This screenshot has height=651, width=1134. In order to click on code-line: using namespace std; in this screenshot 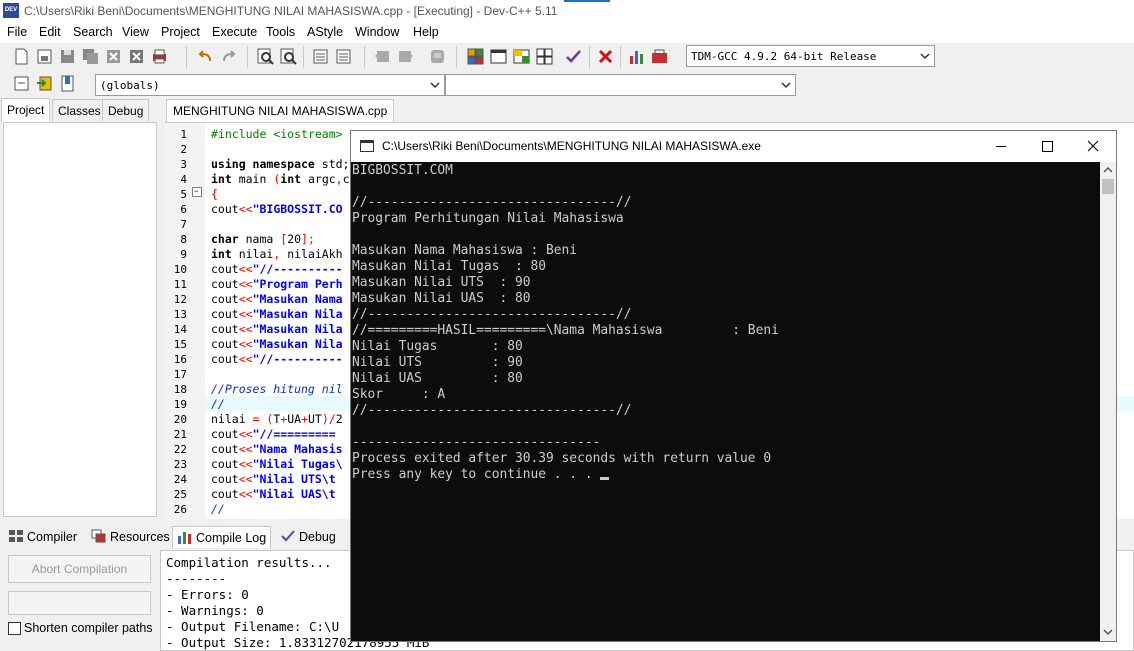, I will do `click(280, 164)`.